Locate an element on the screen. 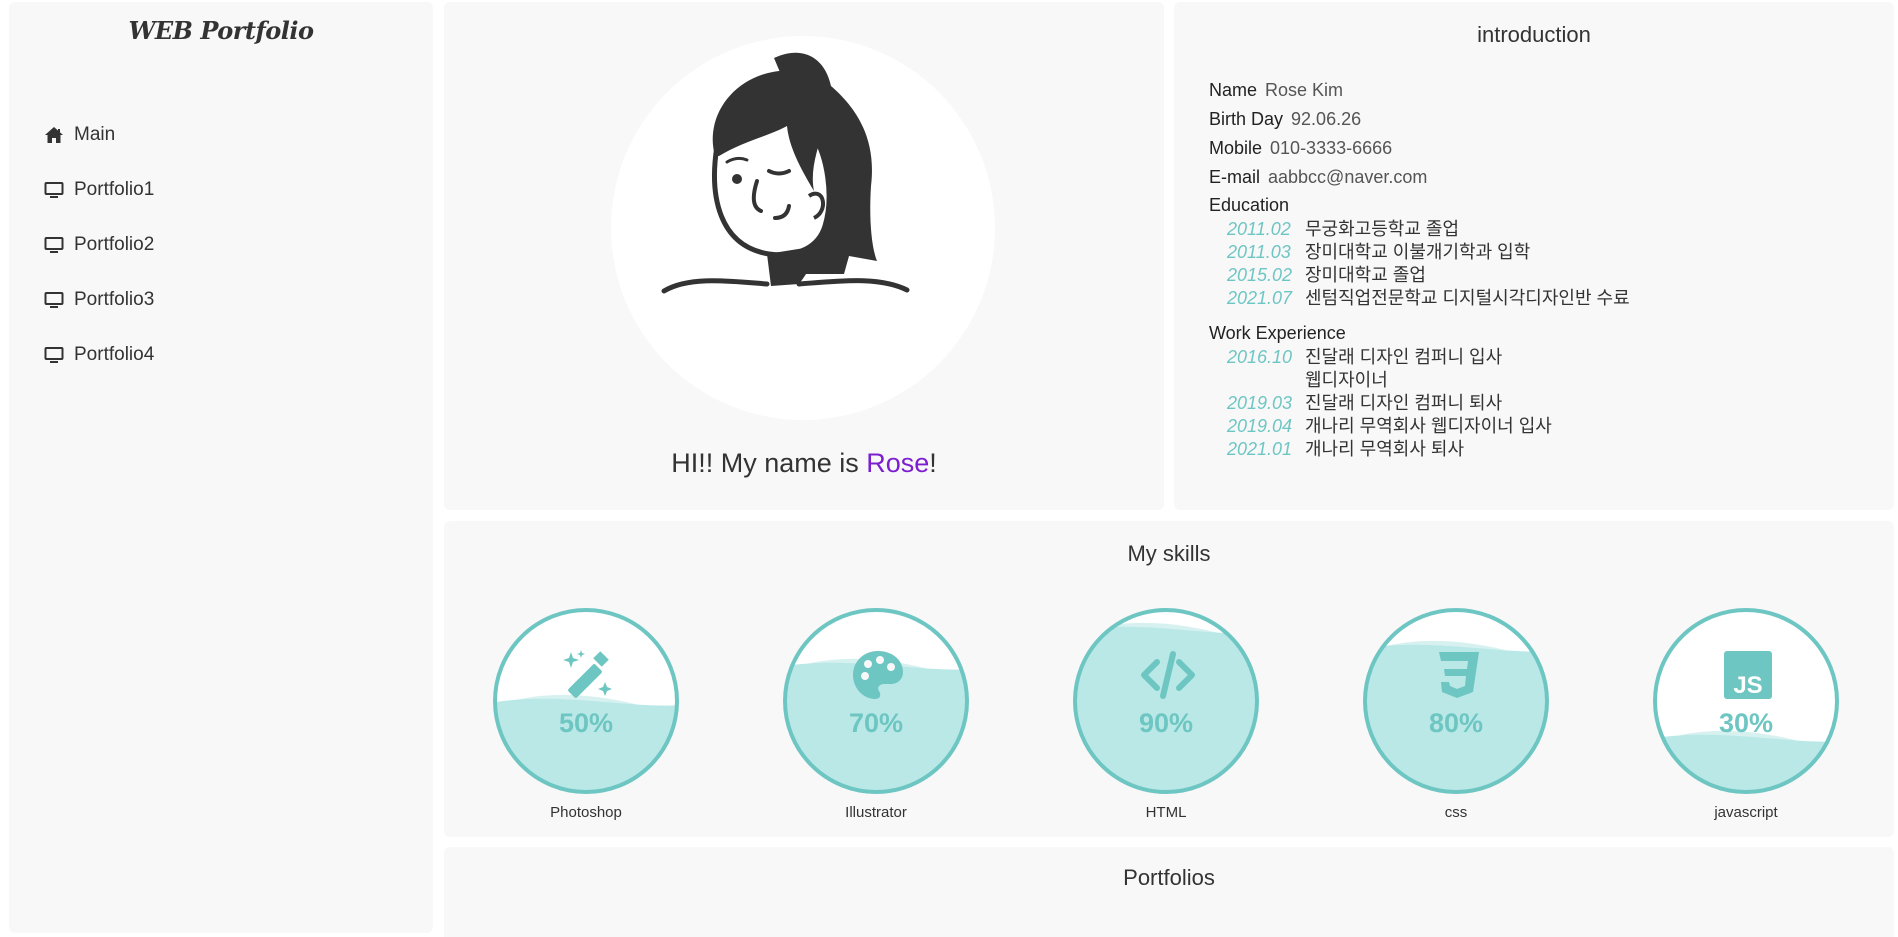 Image resolution: width=1898 pixels, height=937 pixels. info-label: Name is located at coordinates (1233, 90).